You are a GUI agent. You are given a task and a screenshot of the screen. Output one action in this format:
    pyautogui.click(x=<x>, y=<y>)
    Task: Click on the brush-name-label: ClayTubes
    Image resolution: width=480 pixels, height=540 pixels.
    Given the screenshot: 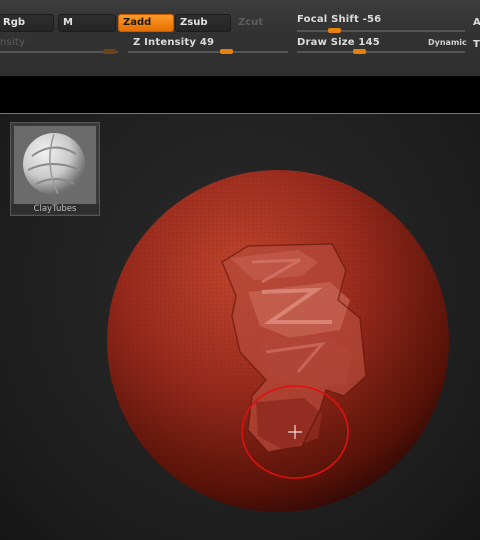 What is the action you would take?
    pyautogui.click(x=55, y=209)
    